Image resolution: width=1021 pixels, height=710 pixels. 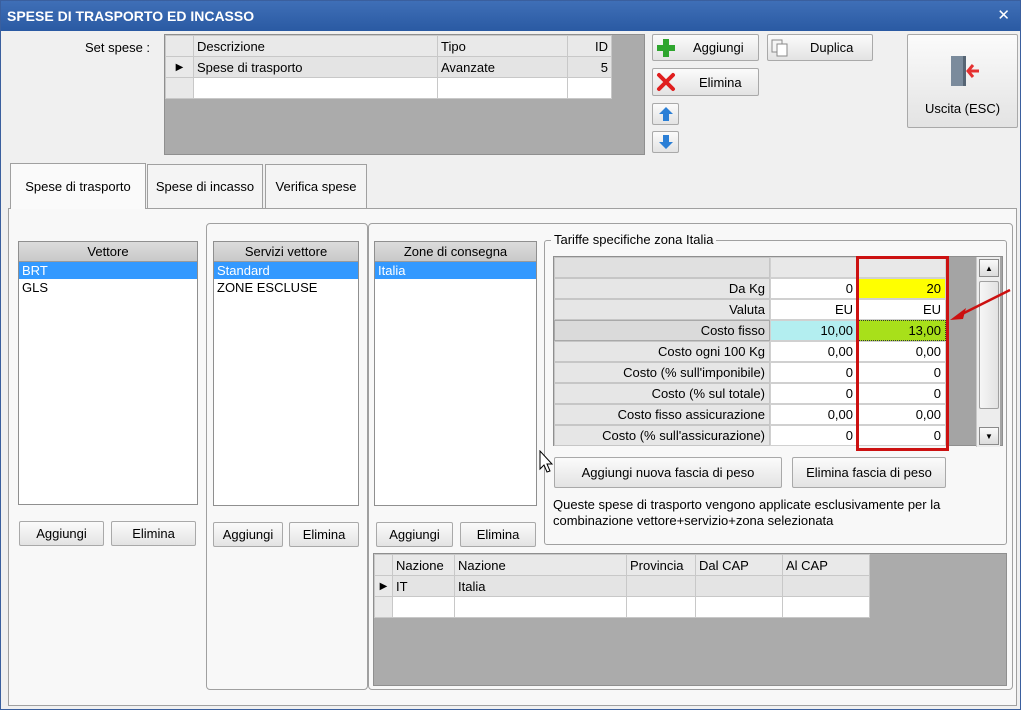 I want to click on arrow-up-icon, so click(x=665, y=114).